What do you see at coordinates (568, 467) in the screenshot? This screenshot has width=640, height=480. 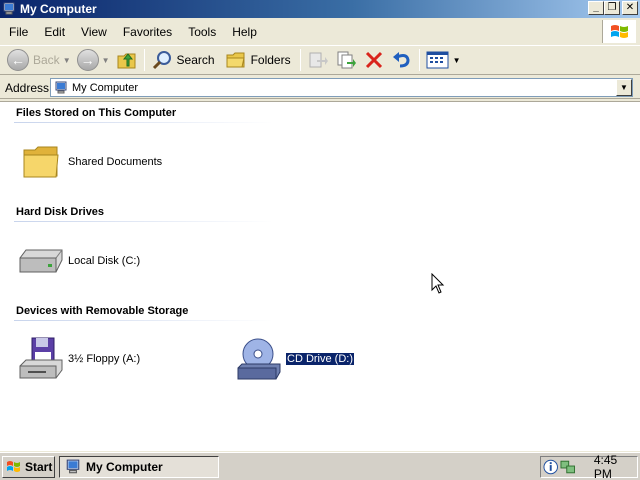 I see `network-icon` at bounding box center [568, 467].